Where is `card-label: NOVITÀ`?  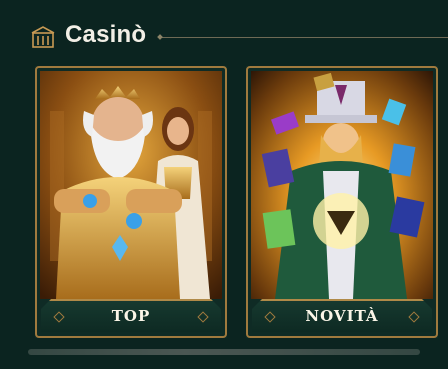
card-label: NOVITÀ is located at coordinates (342, 316).